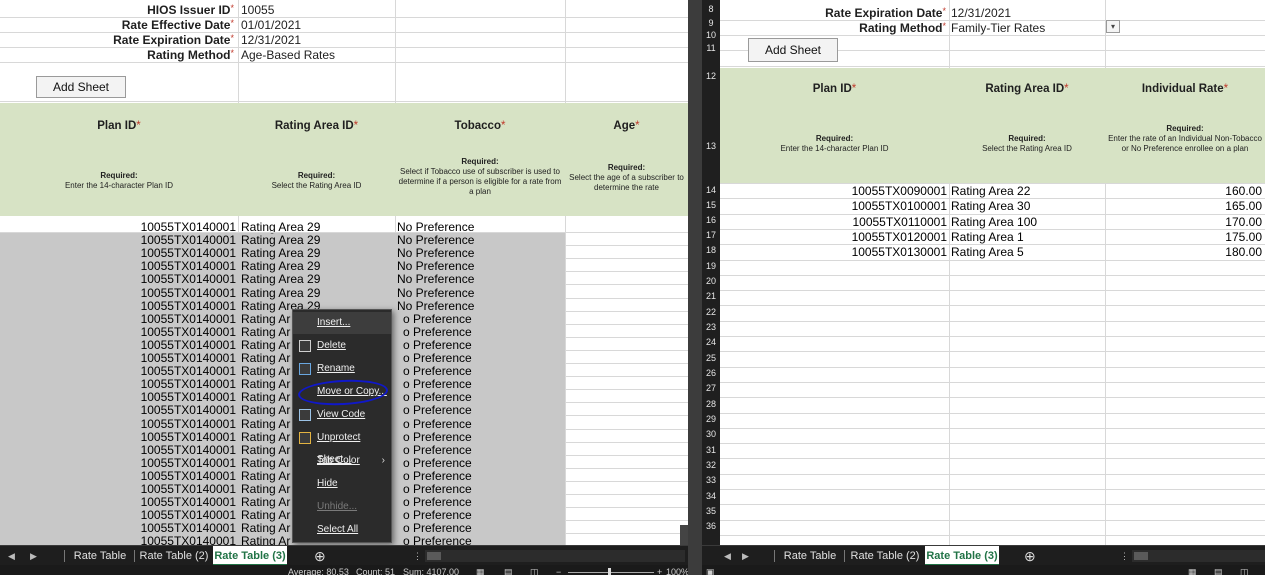  What do you see at coordinates (885, 556) in the screenshot?
I see `tab-rate-table-2-right: Rate Table (2)` at bounding box center [885, 556].